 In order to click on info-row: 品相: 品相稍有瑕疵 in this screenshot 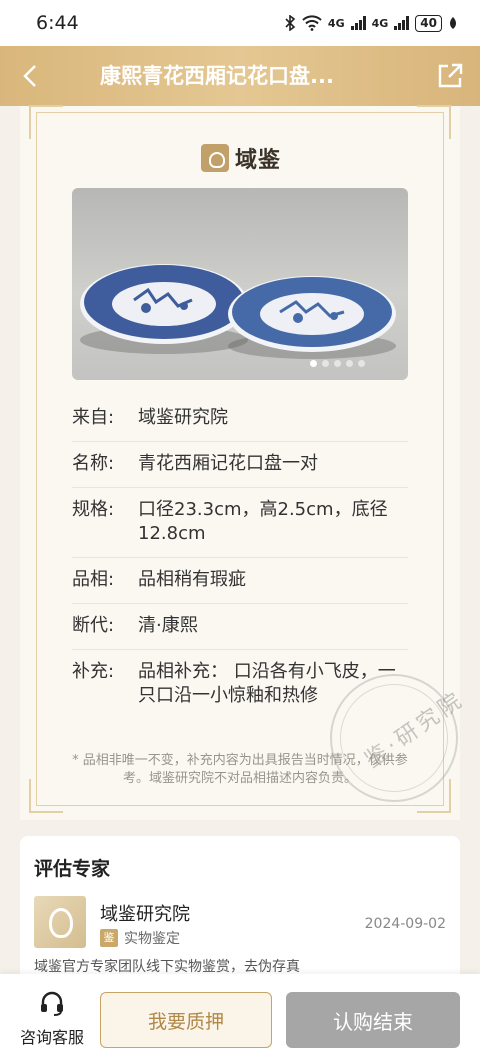, I will do `click(240, 581)`.